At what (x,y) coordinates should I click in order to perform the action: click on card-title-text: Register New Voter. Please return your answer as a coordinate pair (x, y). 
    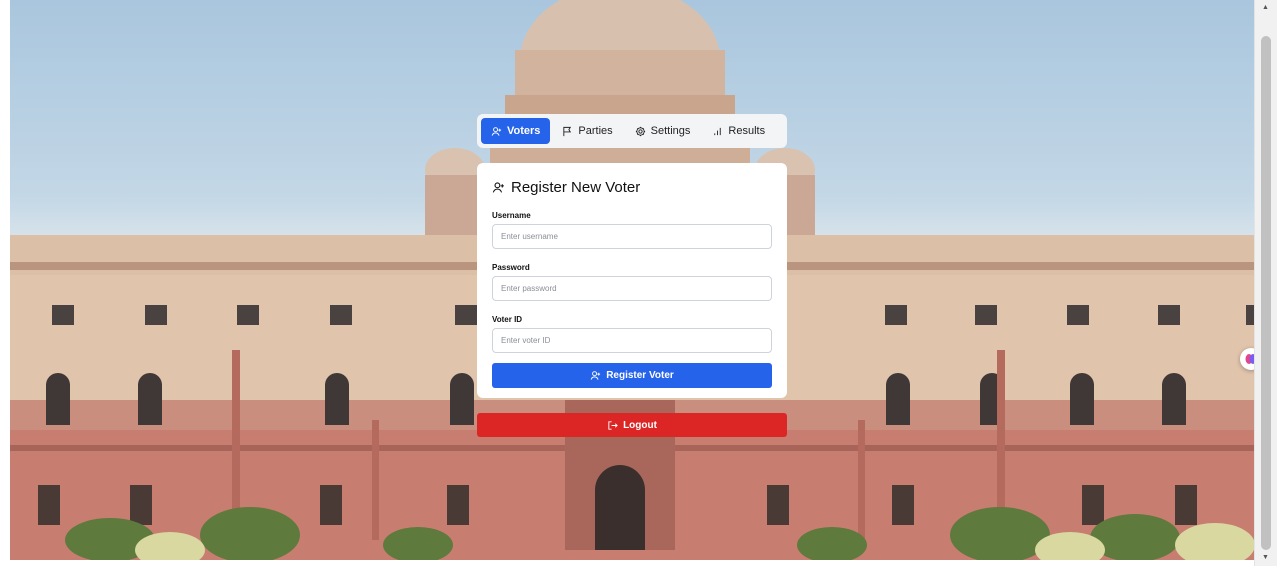
    Looking at the image, I should click on (576, 187).